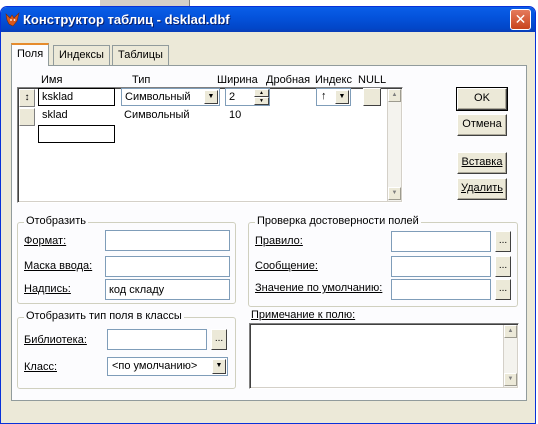  What do you see at coordinates (104, 316) in the screenshot?
I see `field-class-group-title: Отобразить тип поля в классы` at bounding box center [104, 316].